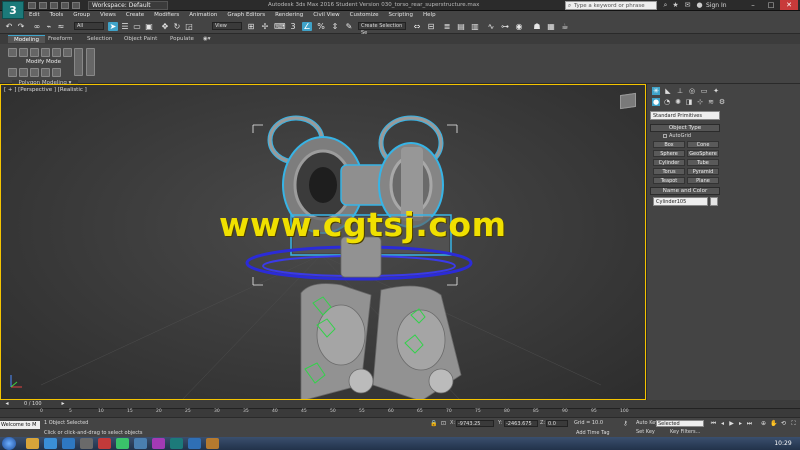 The image size is (800, 450). What do you see at coordinates (417, 26) in the screenshot?
I see `mirror-icon: ⇔` at bounding box center [417, 26].